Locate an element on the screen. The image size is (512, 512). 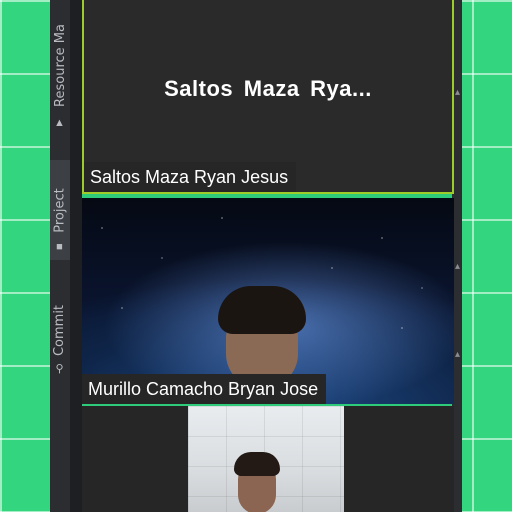
participant-name-label: Saltos Maza Ryan Jesus is located at coordinates (190, 177).